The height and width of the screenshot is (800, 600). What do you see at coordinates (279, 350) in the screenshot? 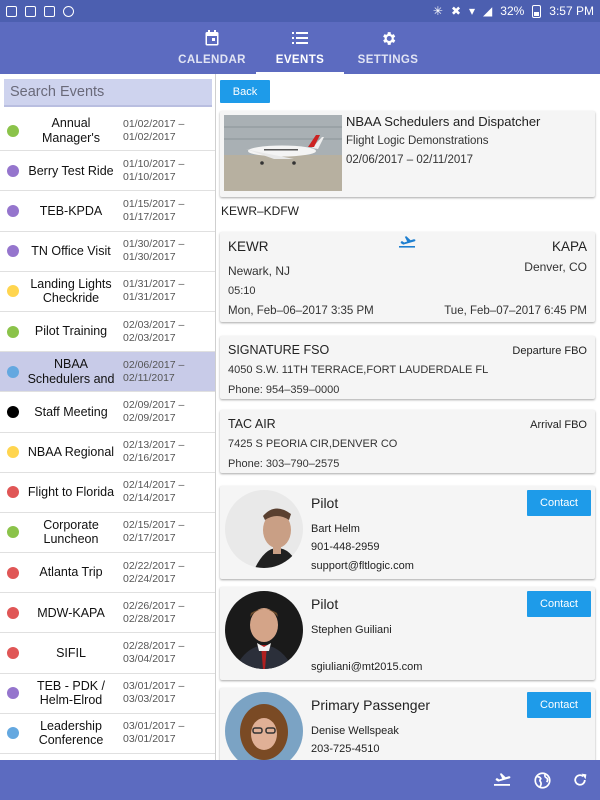
I see `departure-fbo-name: SIGNATURE FSO` at bounding box center [279, 350].